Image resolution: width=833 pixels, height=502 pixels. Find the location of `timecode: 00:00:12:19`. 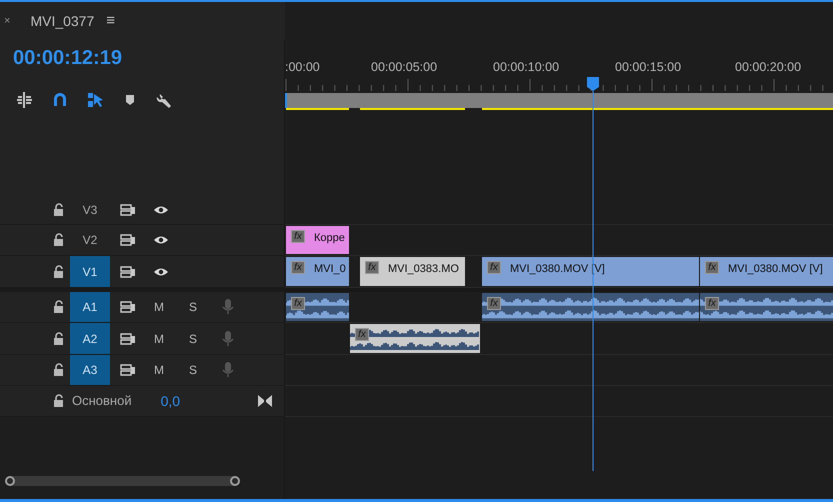

timecode: 00:00:12:19 is located at coordinates (67, 58).